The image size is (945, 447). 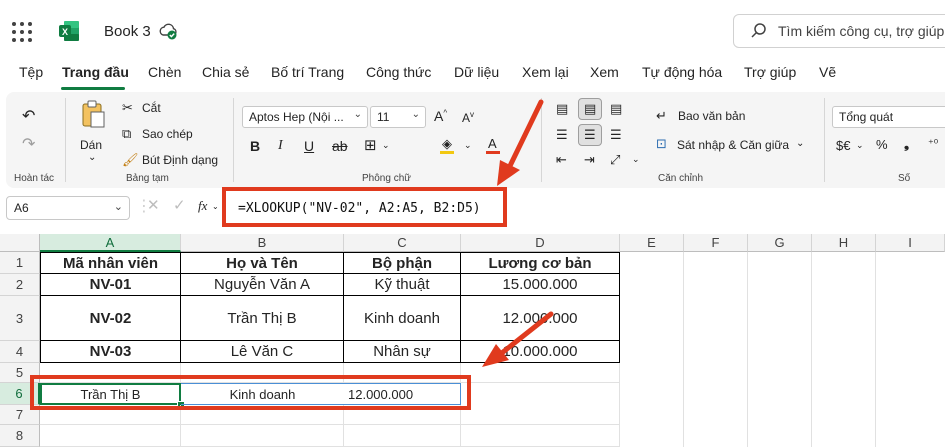 I want to click on column-header-b: B, so click(x=262, y=243).